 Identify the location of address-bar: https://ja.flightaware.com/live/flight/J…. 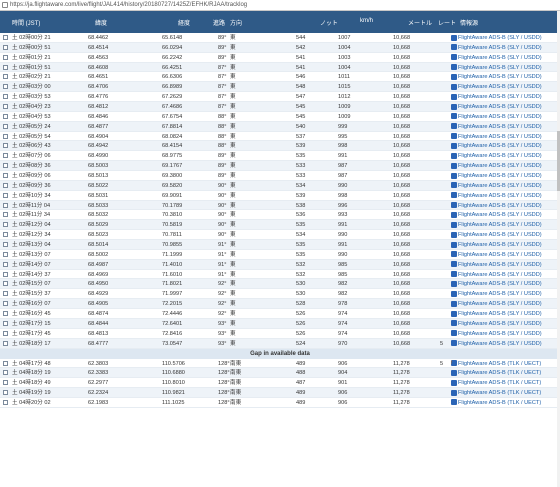
(280, 5).